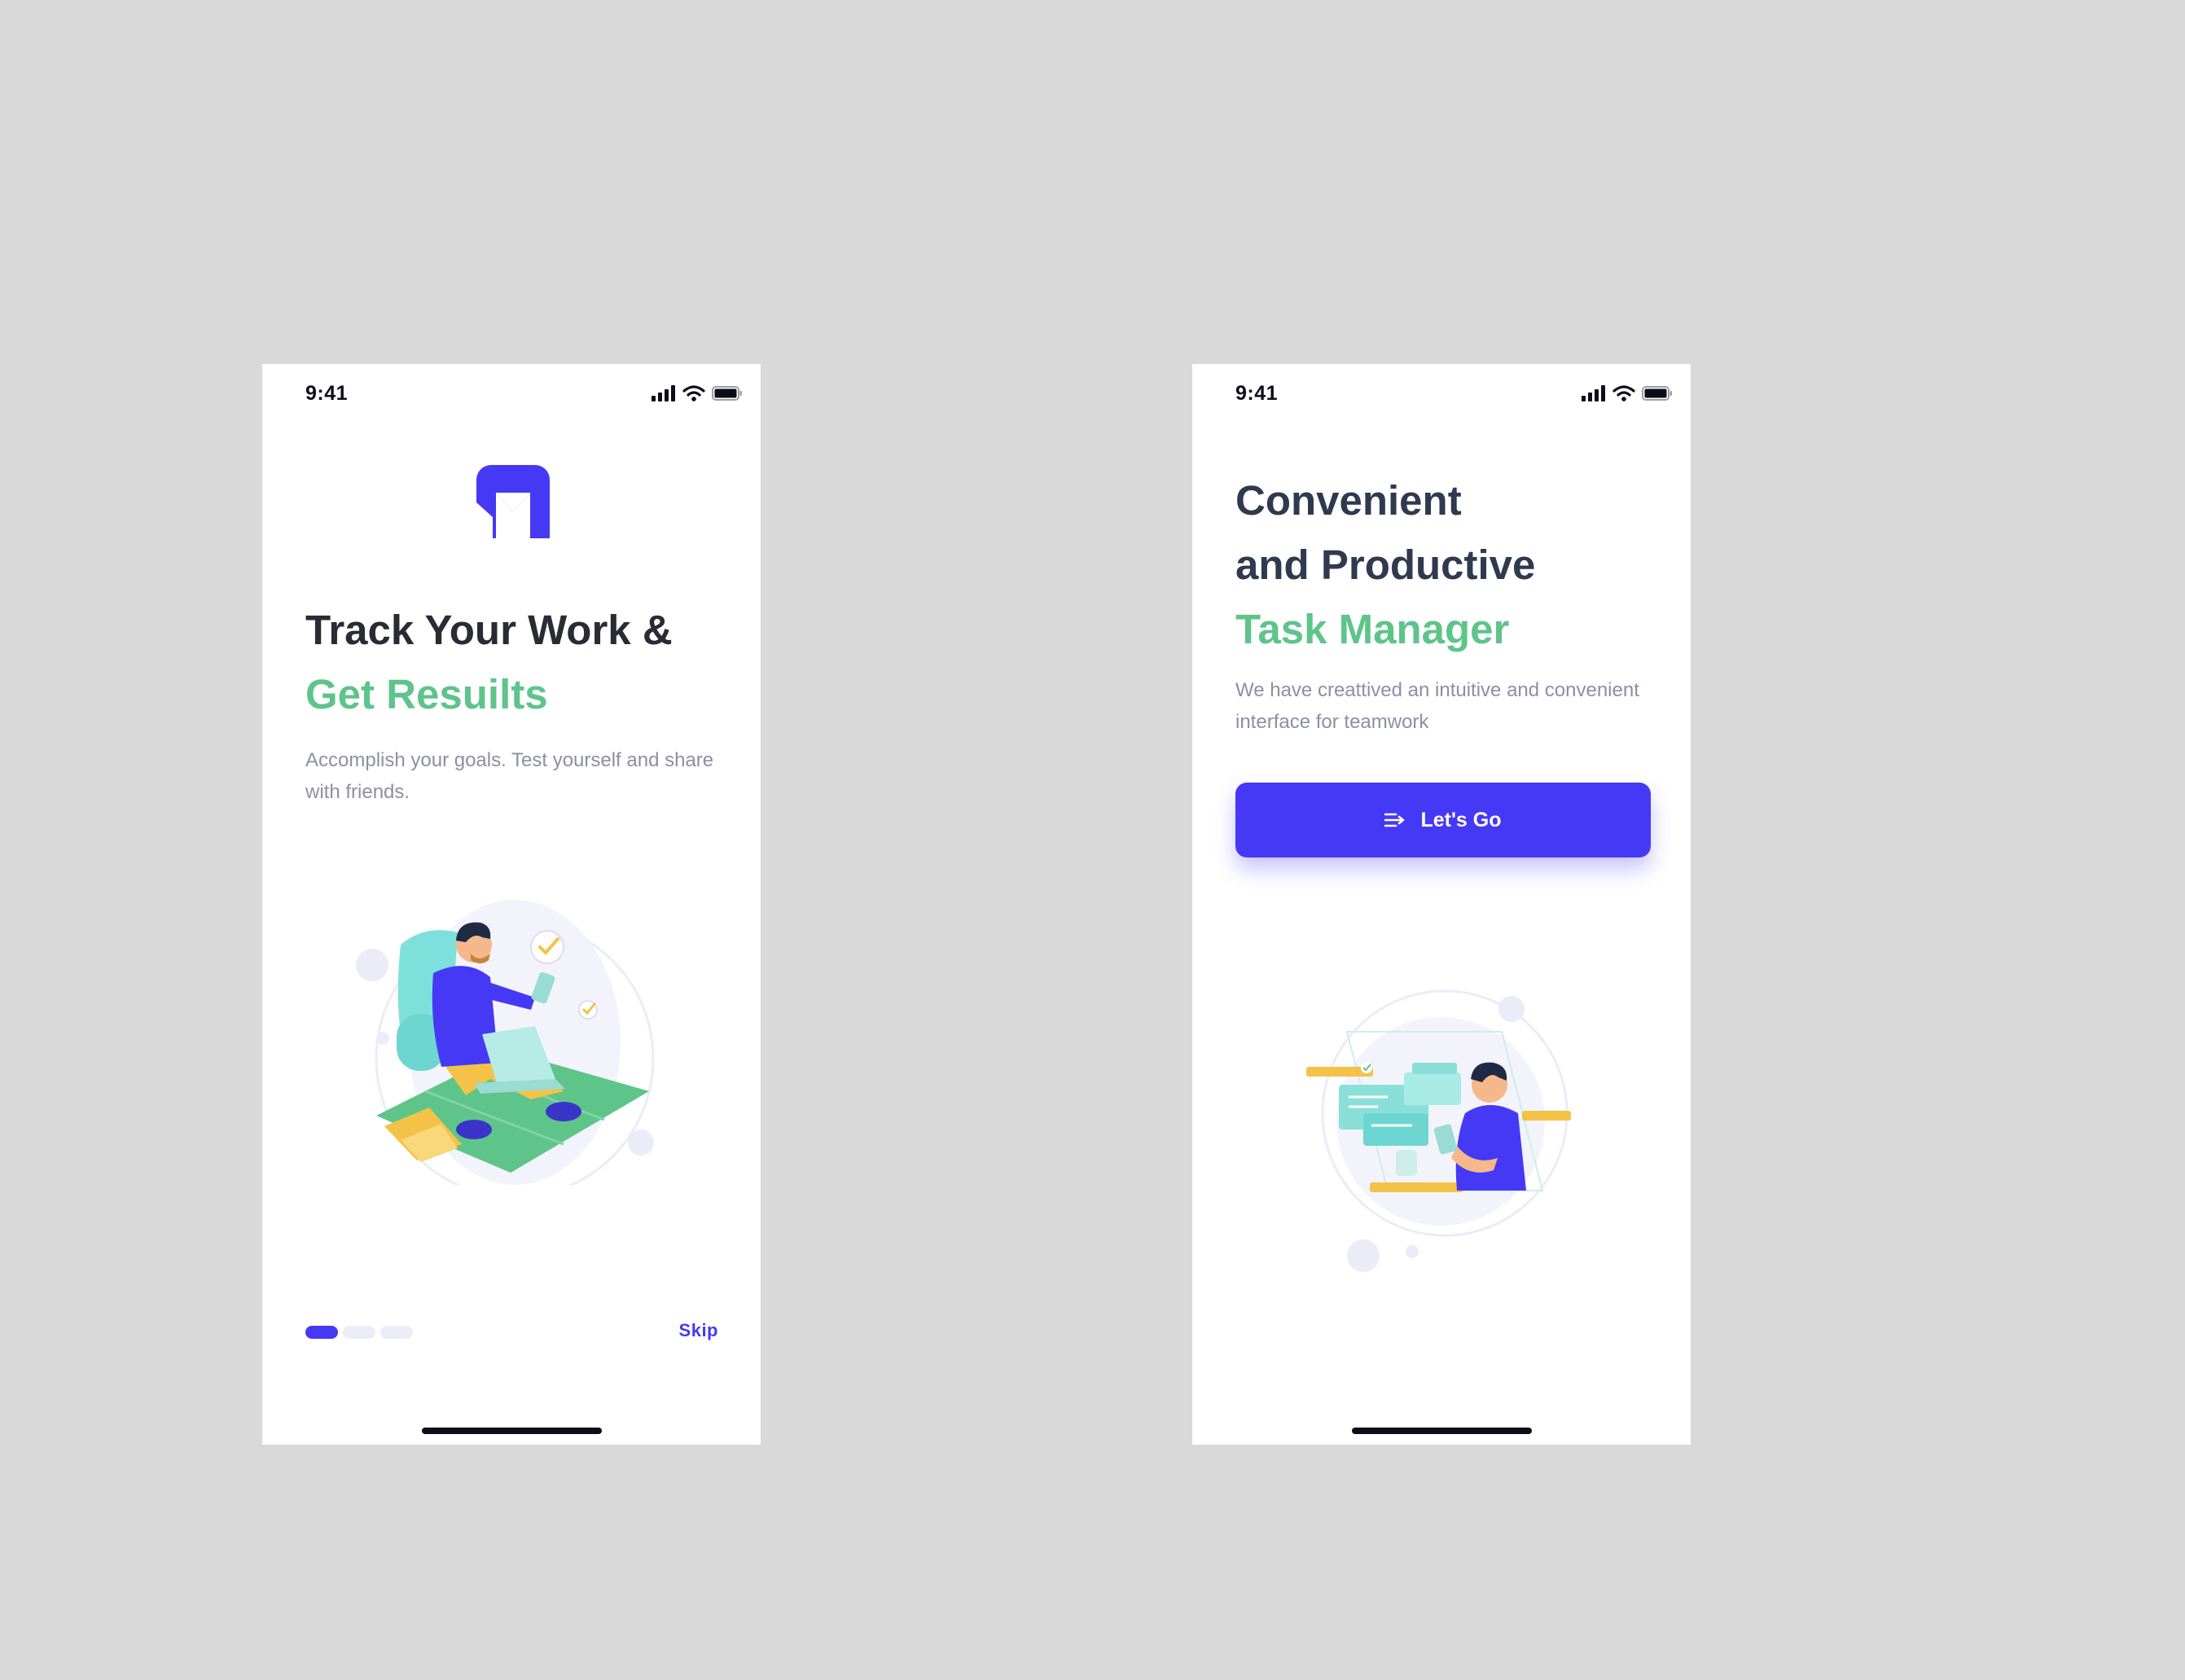  Describe the element at coordinates (1461, 819) in the screenshot. I see `lets-go-label: Let's Go` at that location.